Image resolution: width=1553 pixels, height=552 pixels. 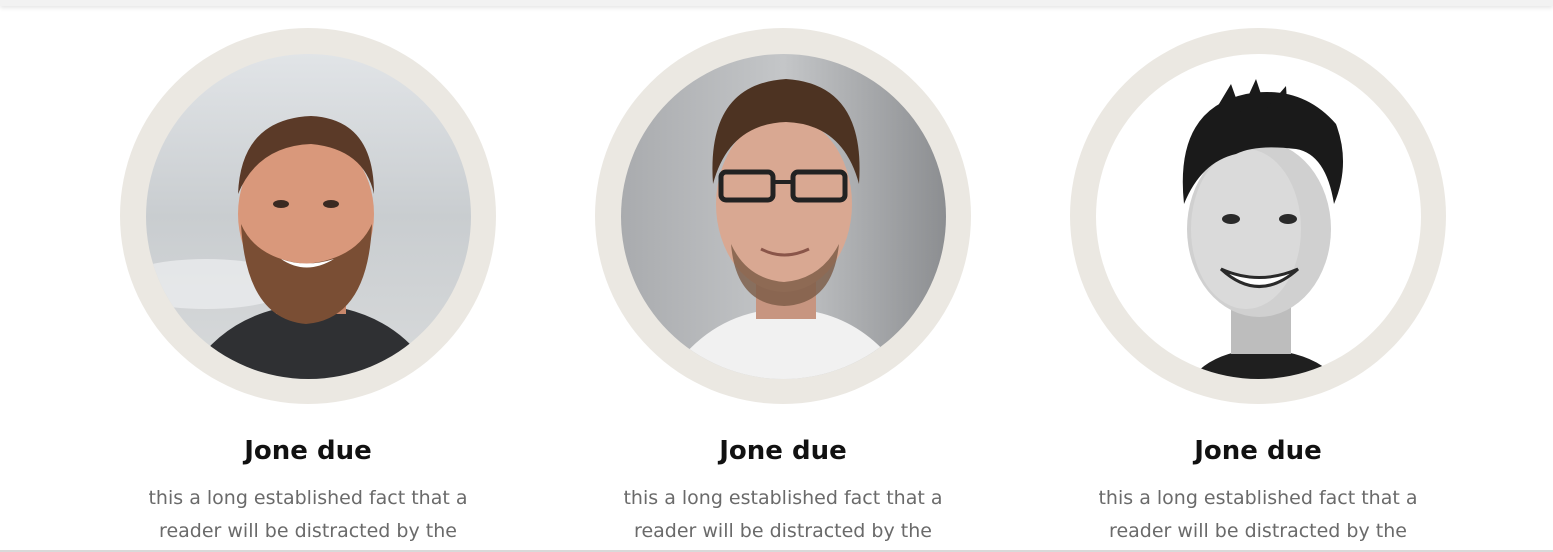 I want to click on bearded-man-photo, so click(x=308, y=216).